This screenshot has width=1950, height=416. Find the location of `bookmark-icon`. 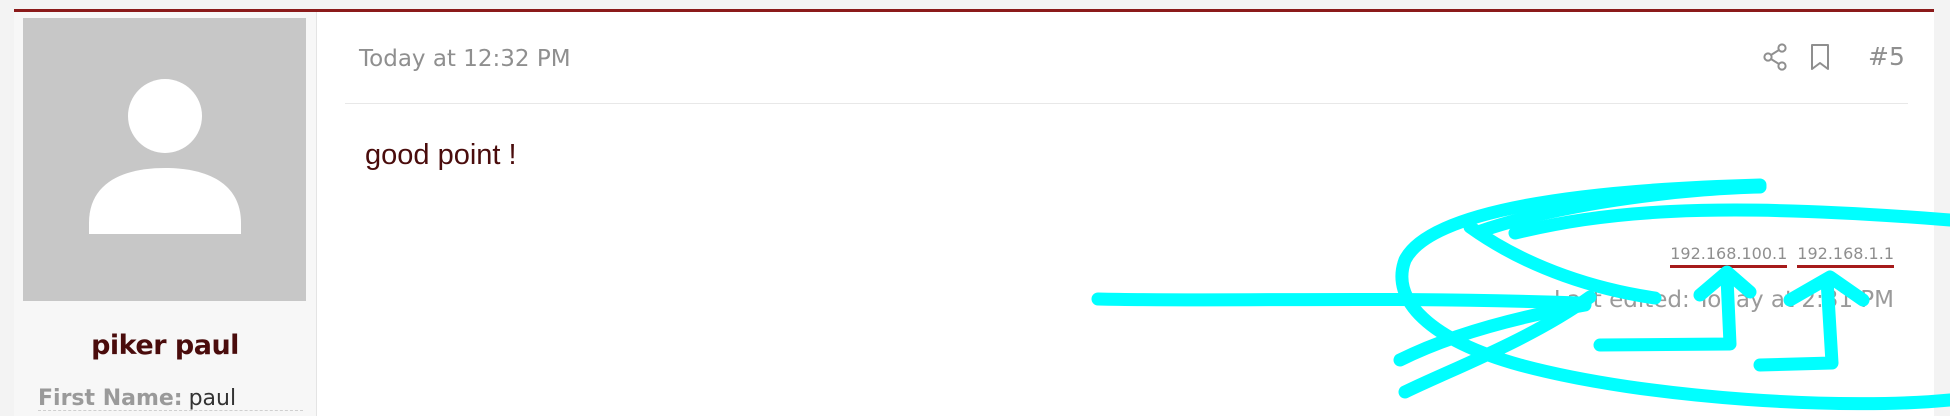

bookmark-icon is located at coordinates (1820, 57).